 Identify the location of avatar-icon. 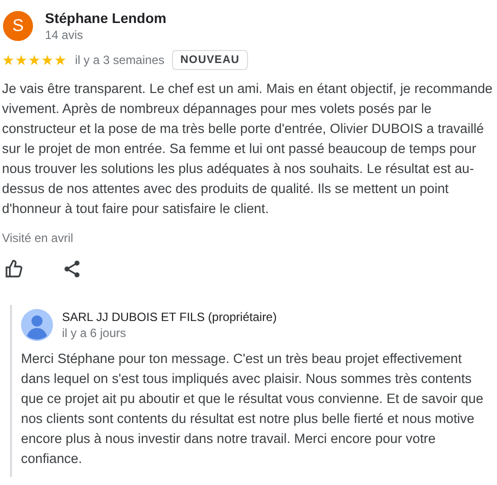
(37, 325).